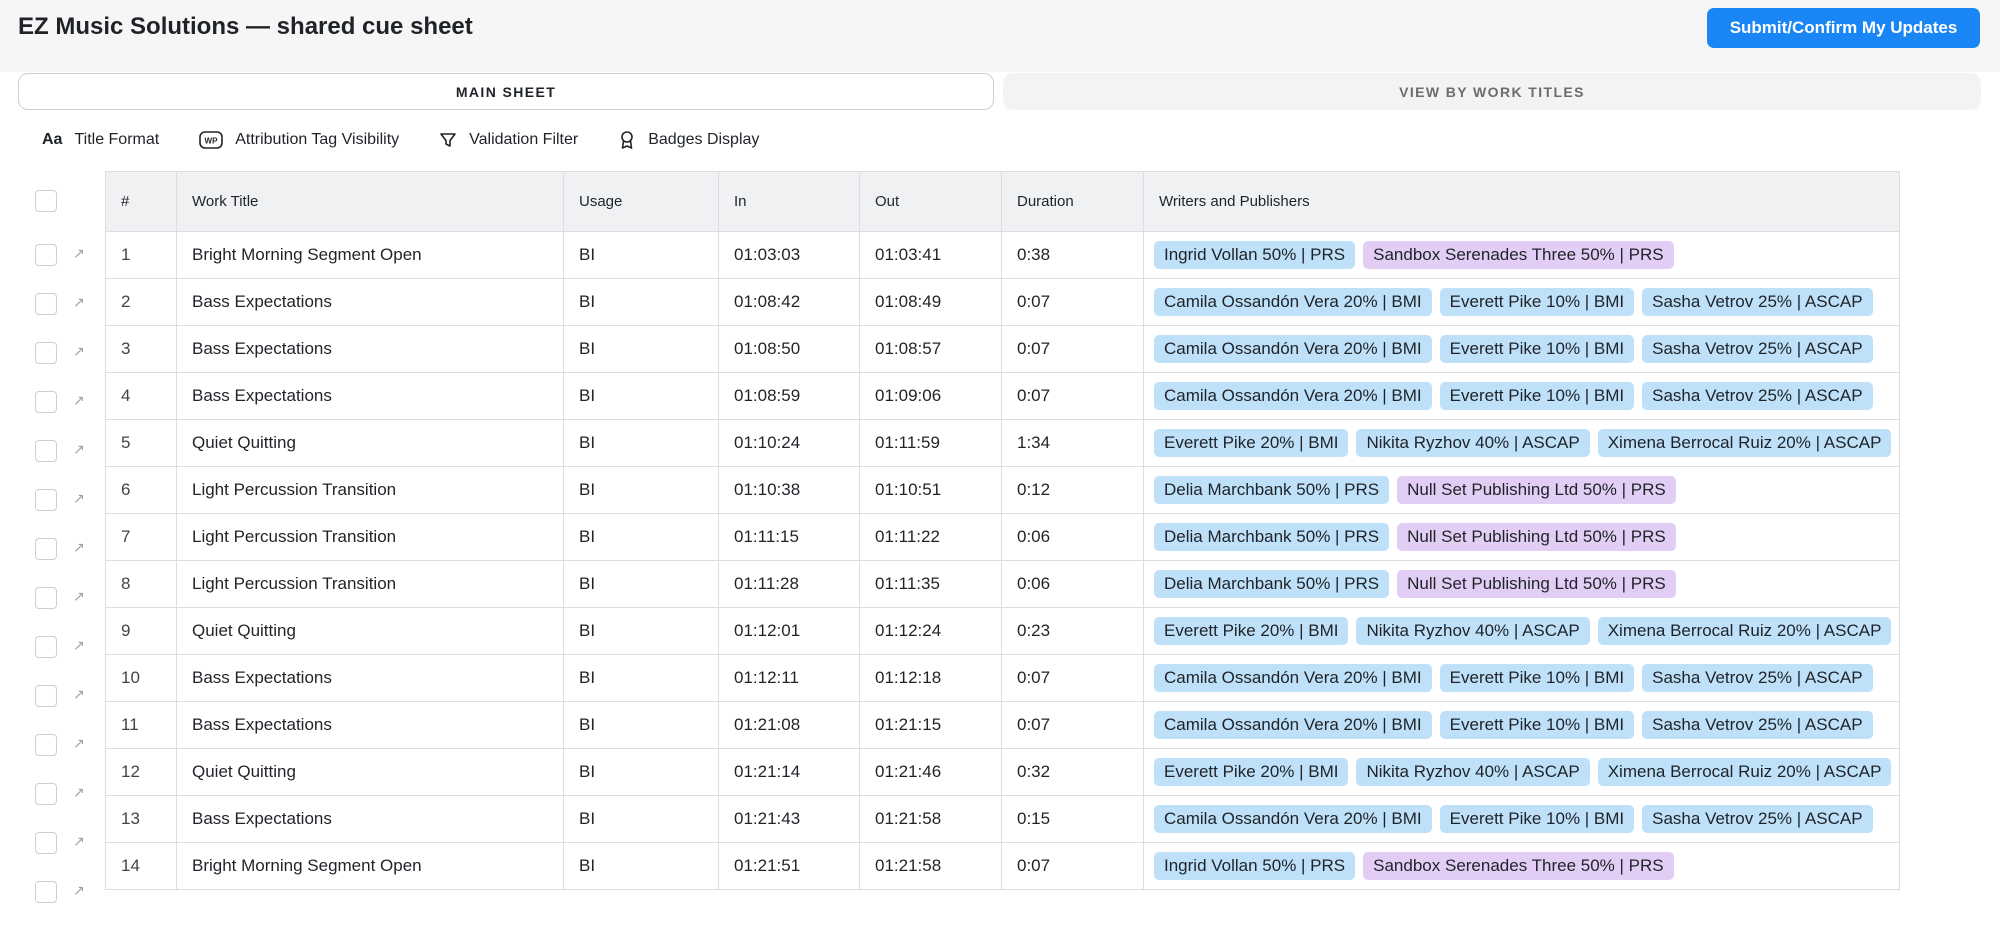  Describe the element at coordinates (508, 140) in the screenshot. I see `validation-filter-button: Validation Filter` at that location.